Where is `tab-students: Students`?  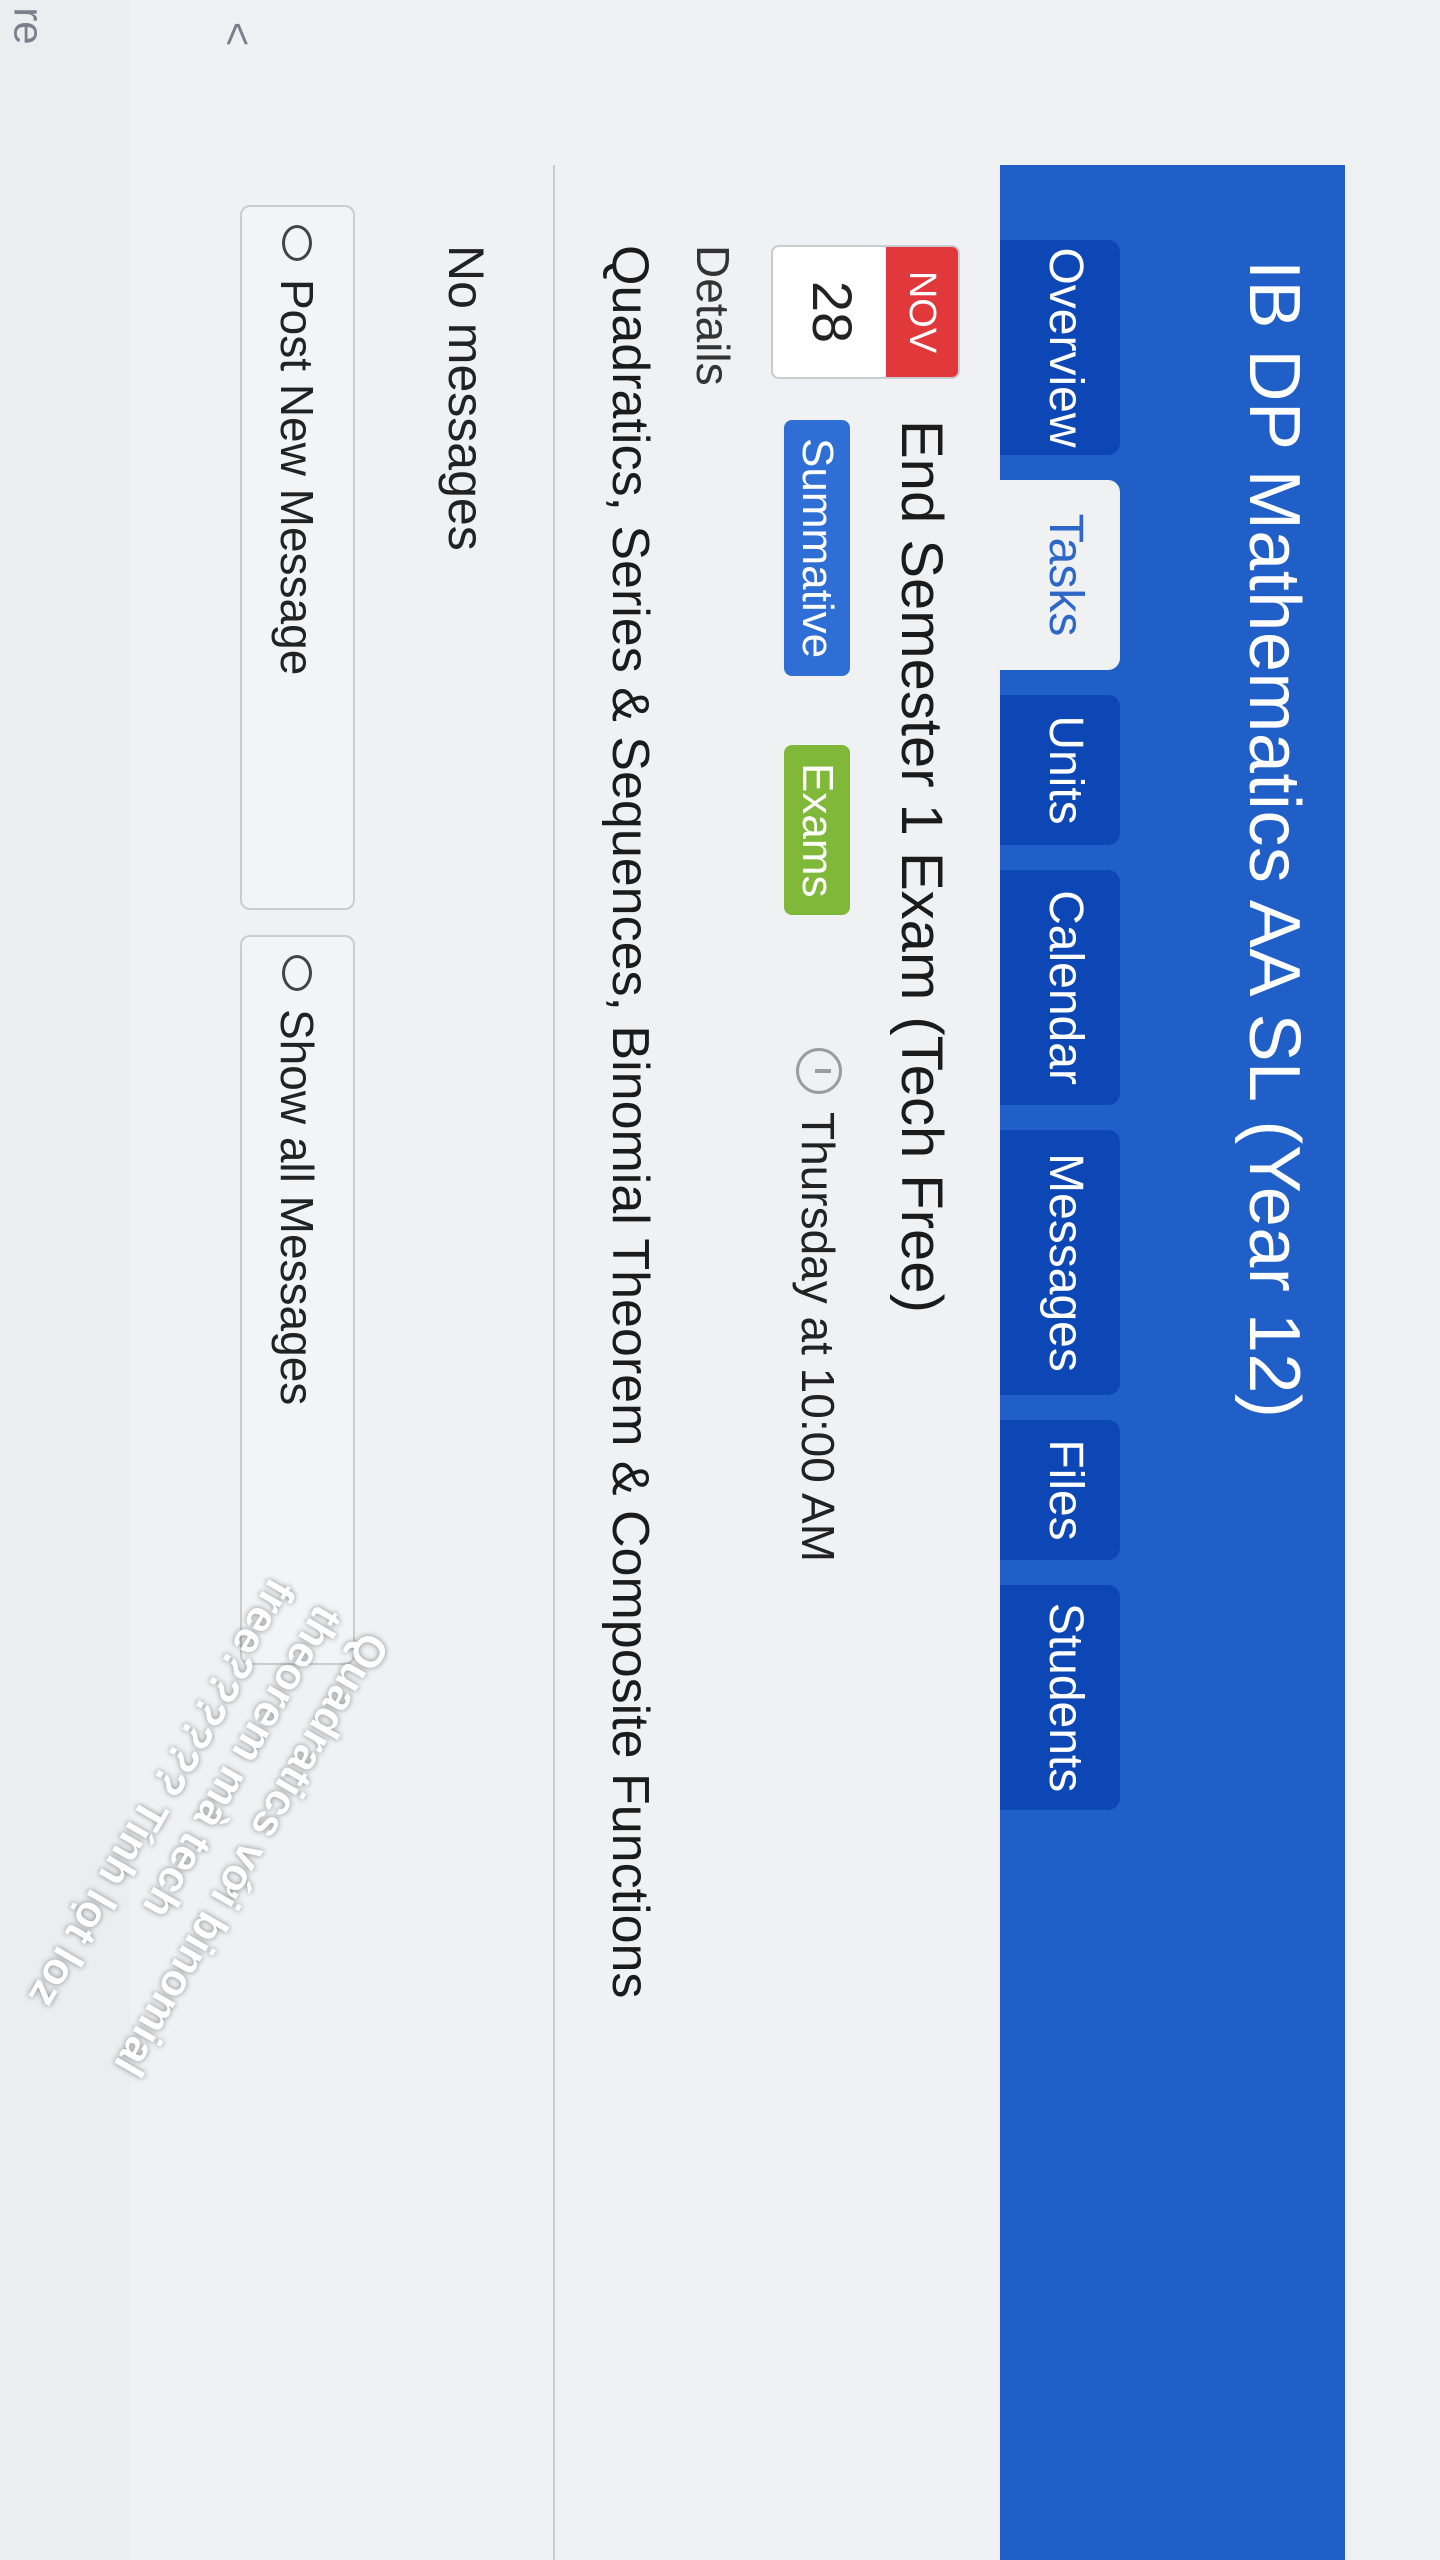
tab-students: Students is located at coordinates (1060, 1697).